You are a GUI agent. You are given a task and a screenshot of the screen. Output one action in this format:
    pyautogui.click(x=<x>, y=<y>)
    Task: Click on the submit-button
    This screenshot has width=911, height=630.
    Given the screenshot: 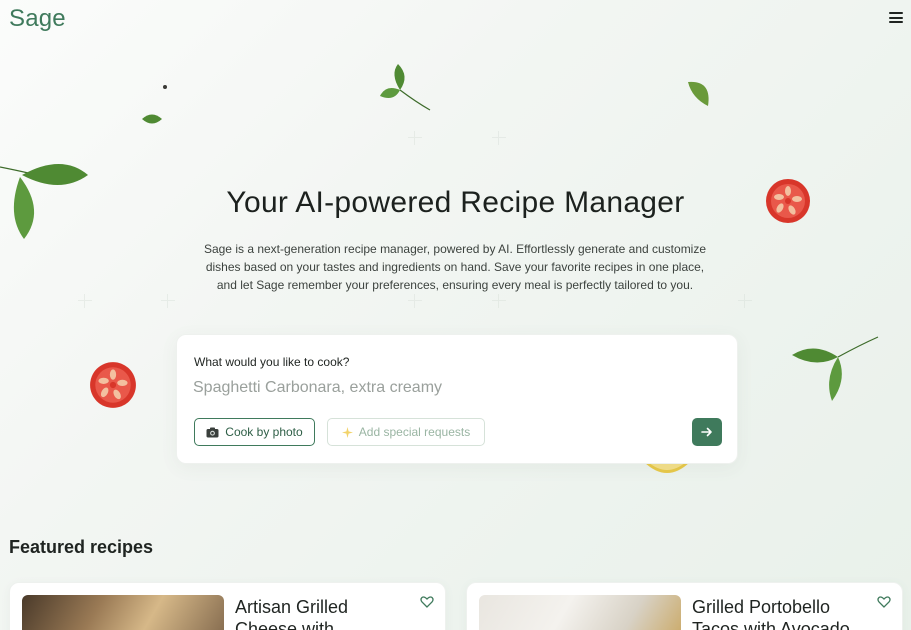 What is the action you would take?
    pyautogui.click(x=707, y=432)
    